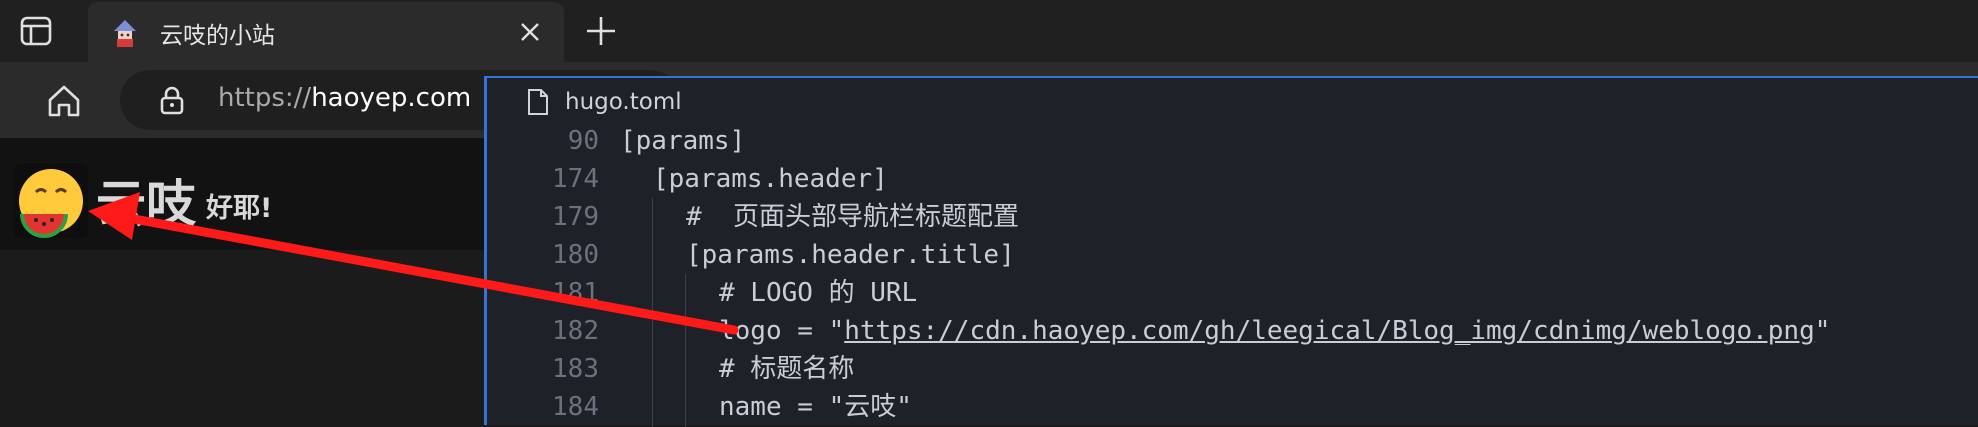 Image resolution: width=1978 pixels, height=427 pixels. I want to click on code-text: # 标题名称, so click(787, 369).